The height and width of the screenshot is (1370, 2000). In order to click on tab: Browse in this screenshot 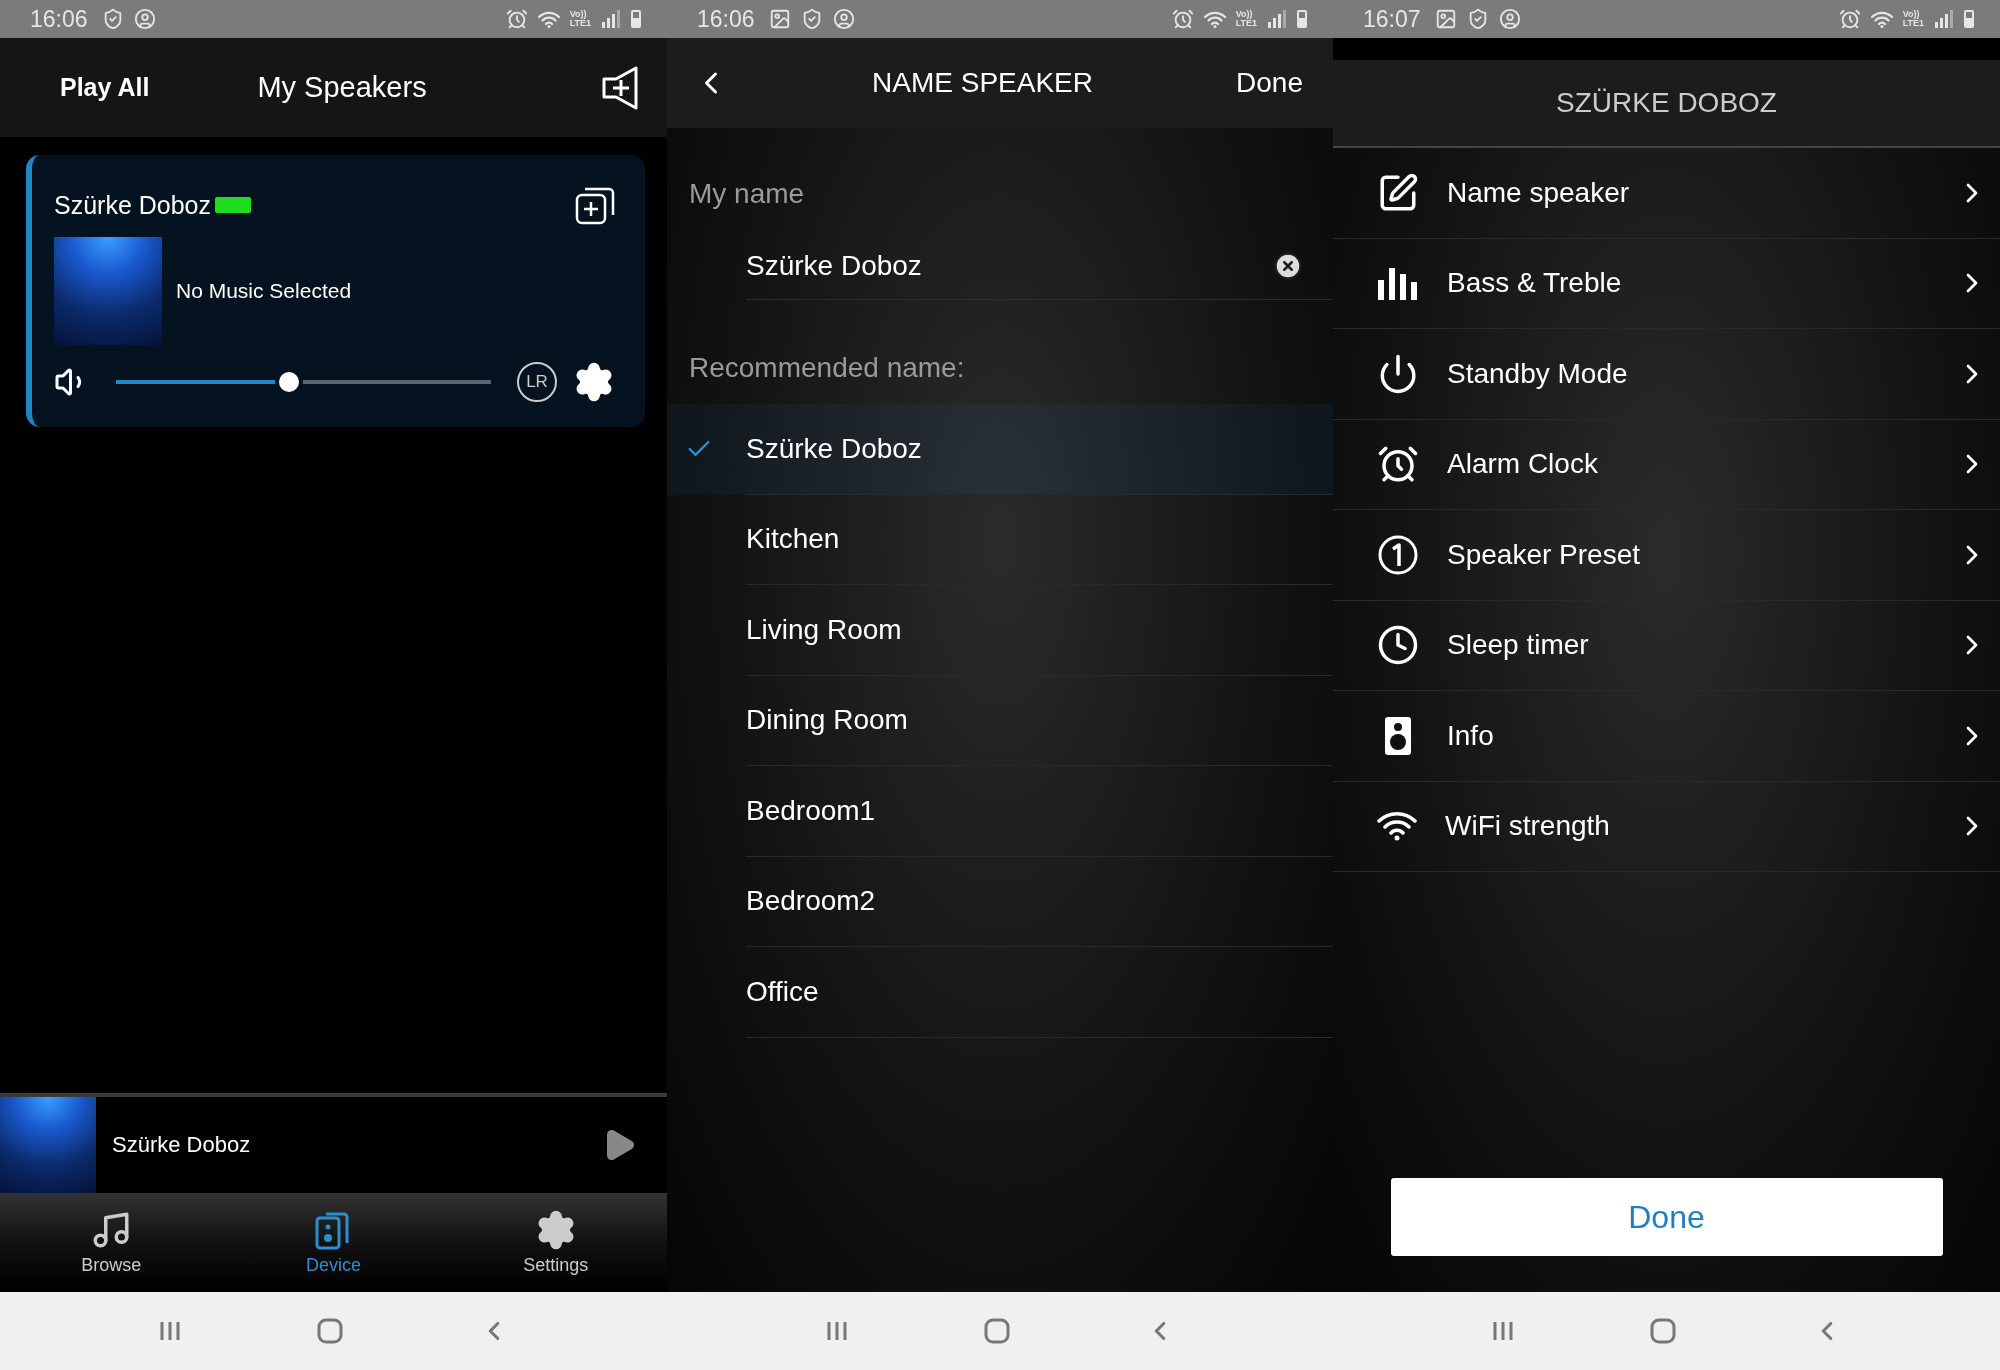, I will do `click(111, 1242)`.